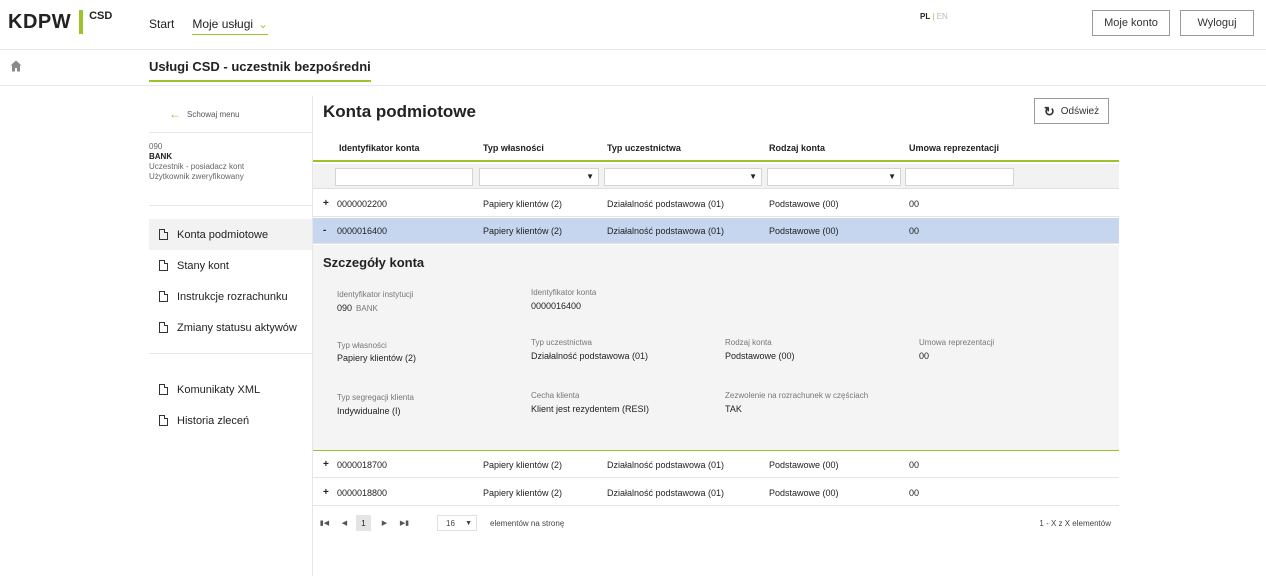 This screenshot has width=1266, height=576. I want to click on sidebar-item-asset-status-changes: Zmiany statusu aktywów, so click(230, 327).